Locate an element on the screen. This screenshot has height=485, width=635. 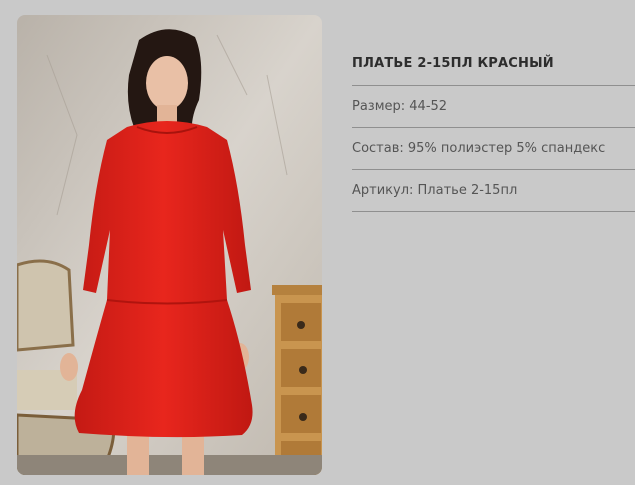
product-title: ПЛАТЬЕ 2-15ПЛ КРАСНЫЙ is located at coordinates (493, 64).